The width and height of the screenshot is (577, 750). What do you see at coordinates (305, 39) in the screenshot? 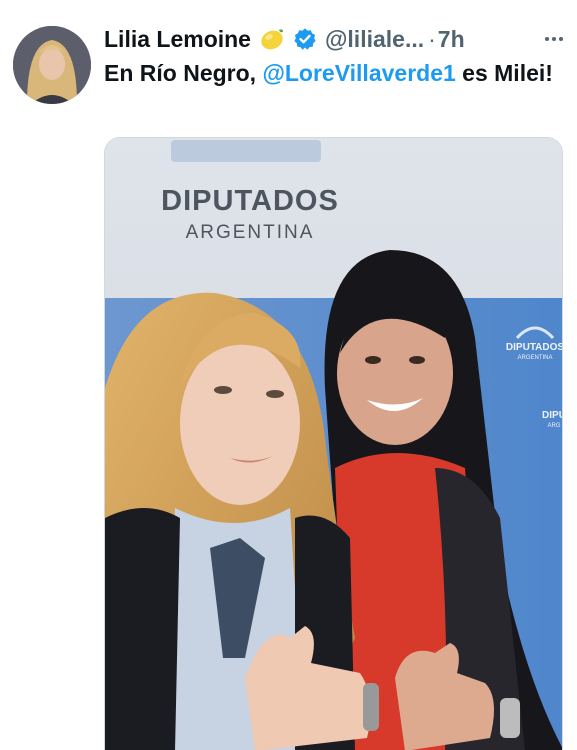
I see `verified-badge-icon` at bounding box center [305, 39].